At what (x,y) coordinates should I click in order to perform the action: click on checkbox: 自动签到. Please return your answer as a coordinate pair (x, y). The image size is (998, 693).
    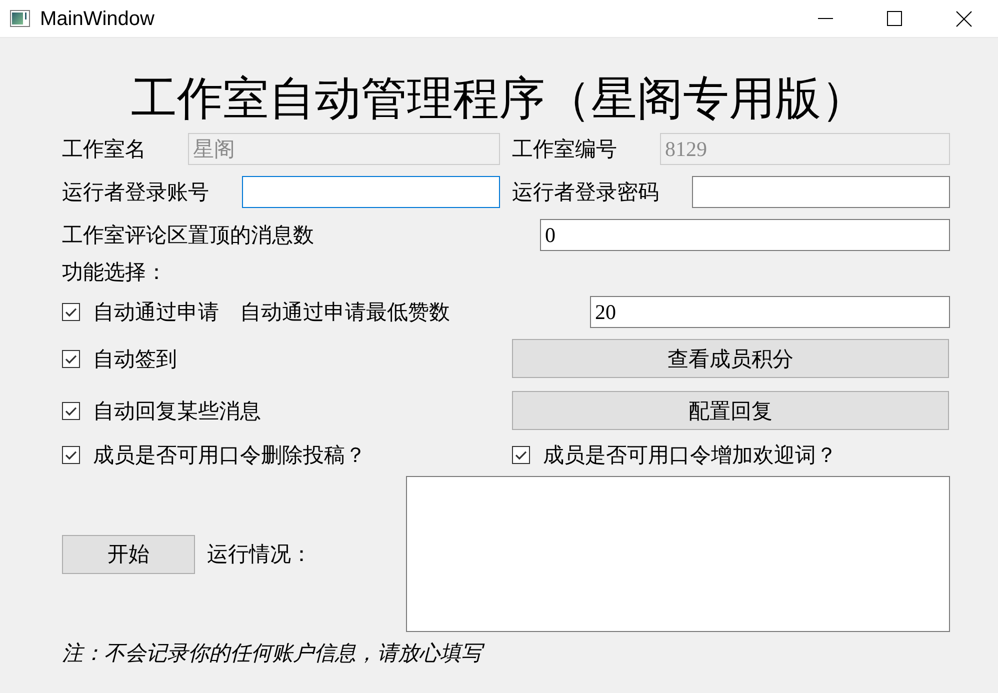
    Looking at the image, I should click on (119, 359).